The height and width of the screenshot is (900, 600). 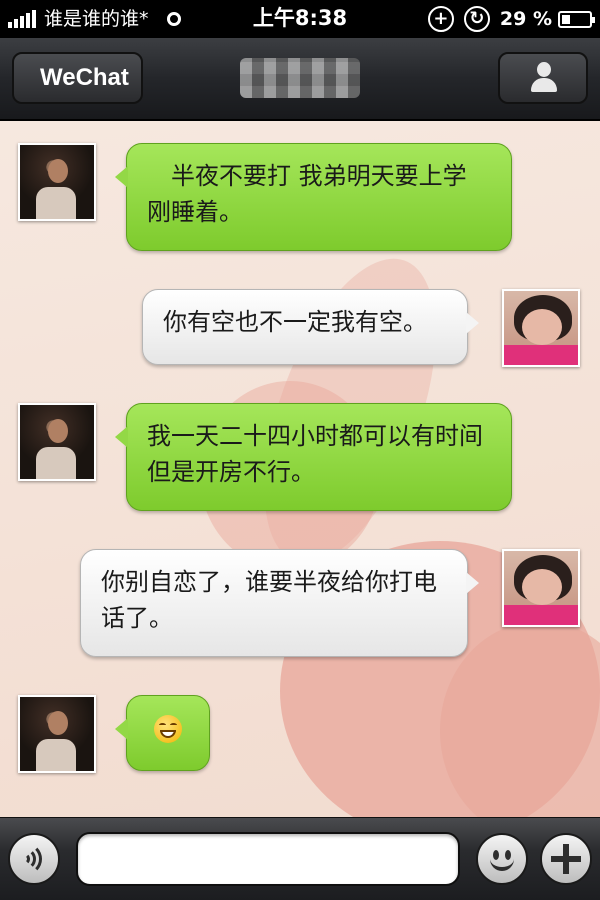 I want to click on message-bubble-sent: 你有空也不一定我有空。, so click(x=310, y=327).